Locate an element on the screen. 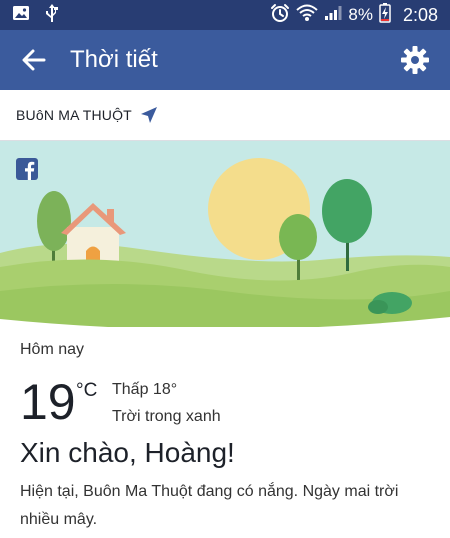 The height and width of the screenshot is (538, 450). back-button is located at coordinates (34, 60).